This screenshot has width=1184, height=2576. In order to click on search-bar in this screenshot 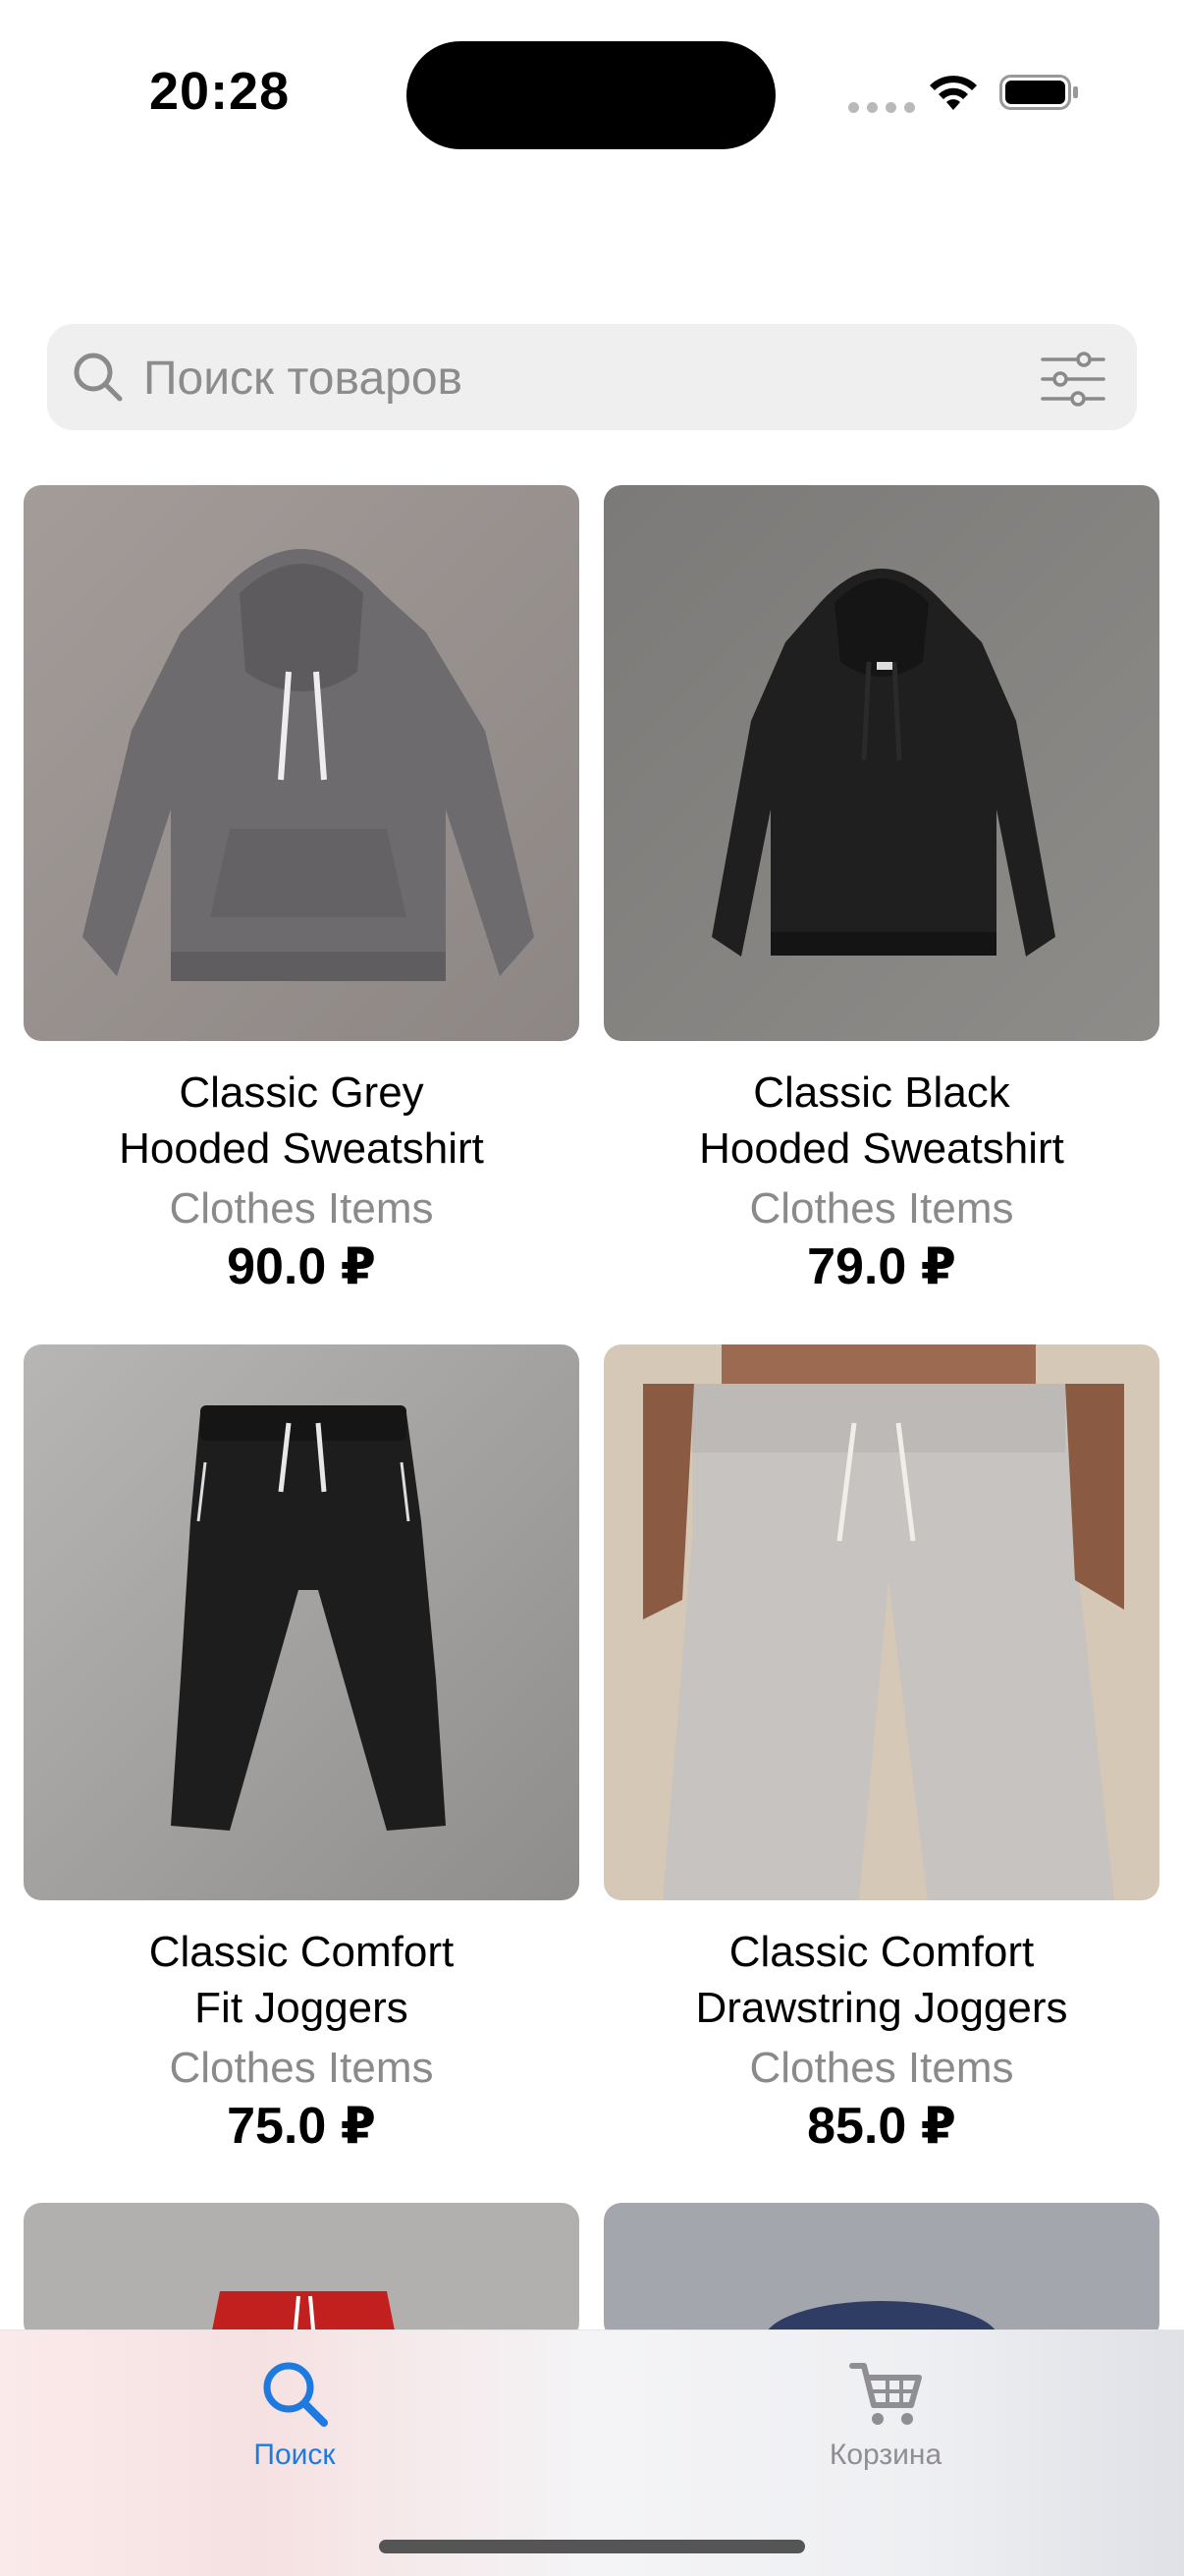, I will do `click(592, 377)`.